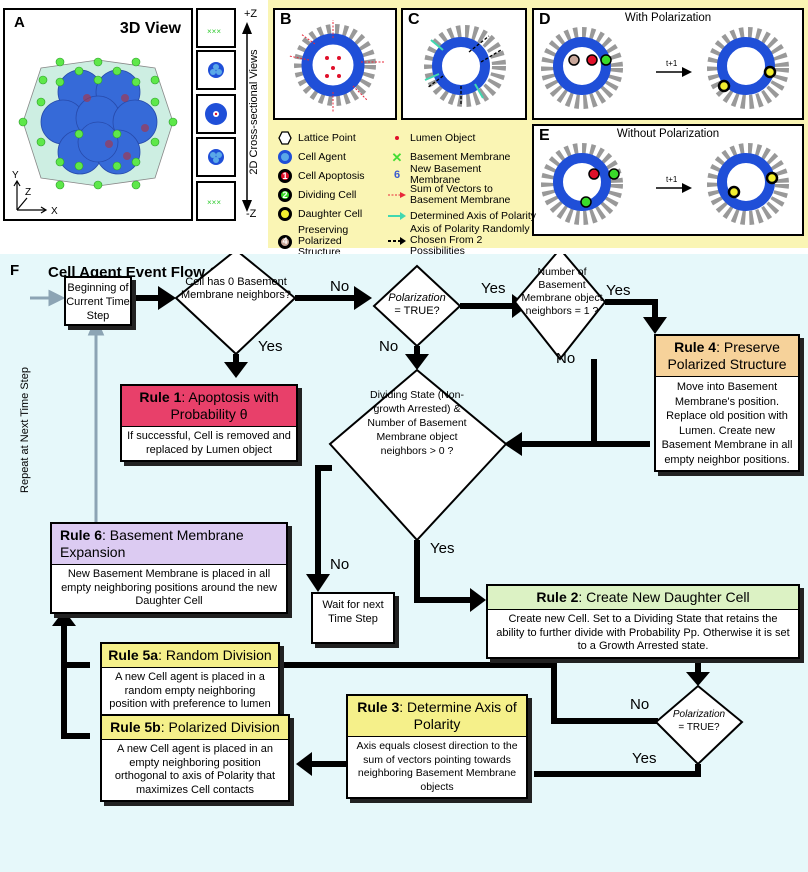 This screenshot has width=808, height=872. I want to click on panel-a-3d-view: A 3D View Y Z X, so click(98, 114).